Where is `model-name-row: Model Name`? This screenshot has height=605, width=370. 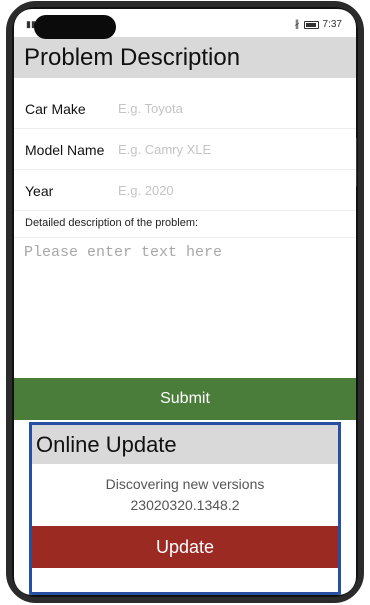 model-name-row: Model Name is located at coordinates (185, 150).